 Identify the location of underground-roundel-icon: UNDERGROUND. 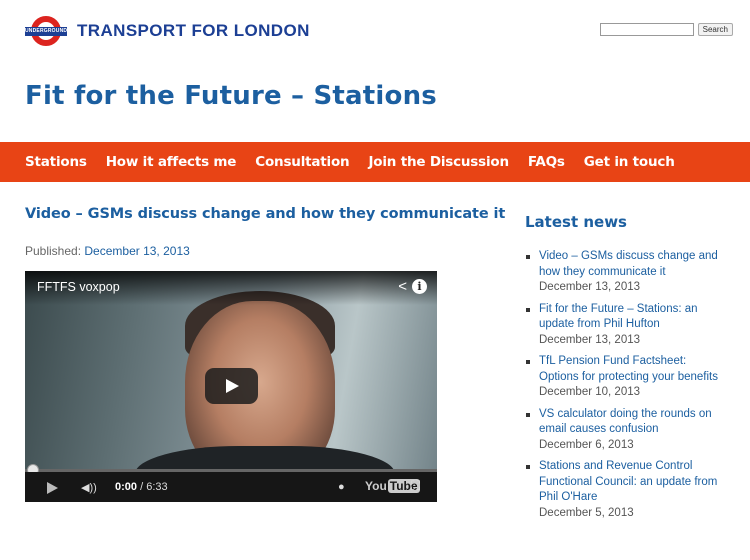
(46, 31).